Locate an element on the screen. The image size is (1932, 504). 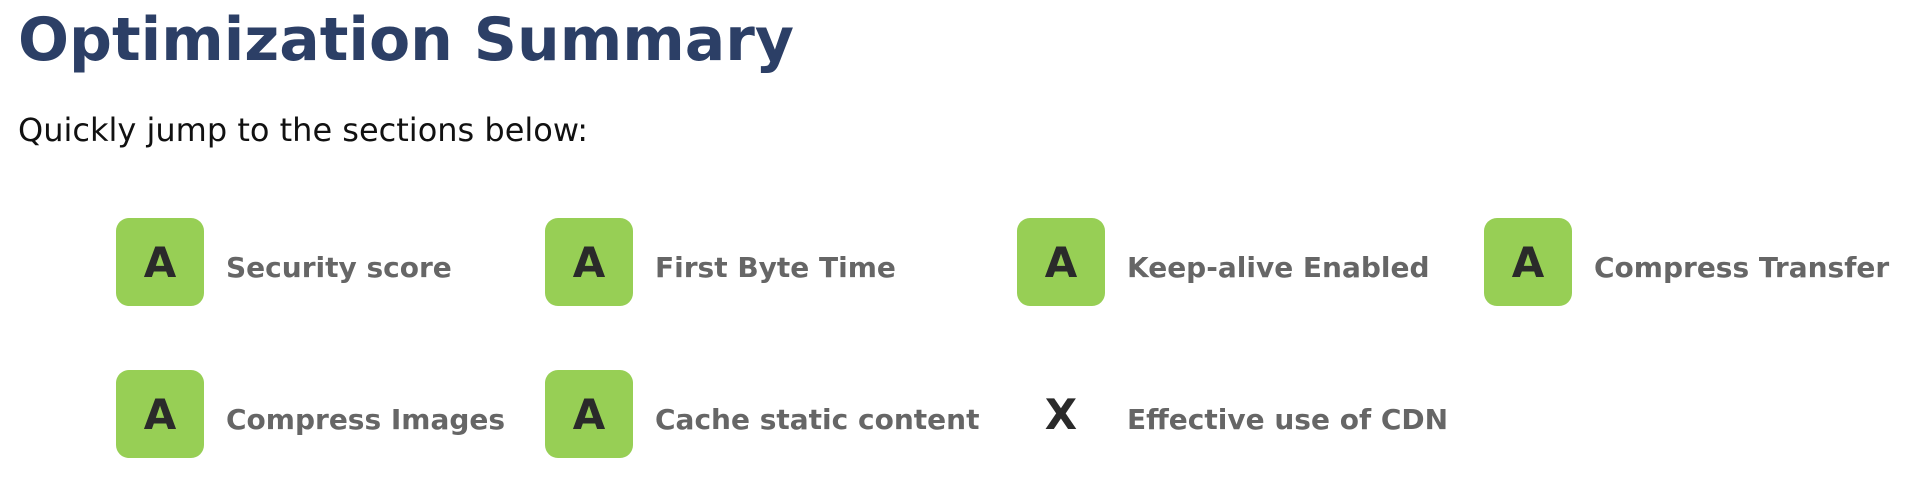
summary-item-label: Keep-alive Enabled is located at coordinates (1278, 267).